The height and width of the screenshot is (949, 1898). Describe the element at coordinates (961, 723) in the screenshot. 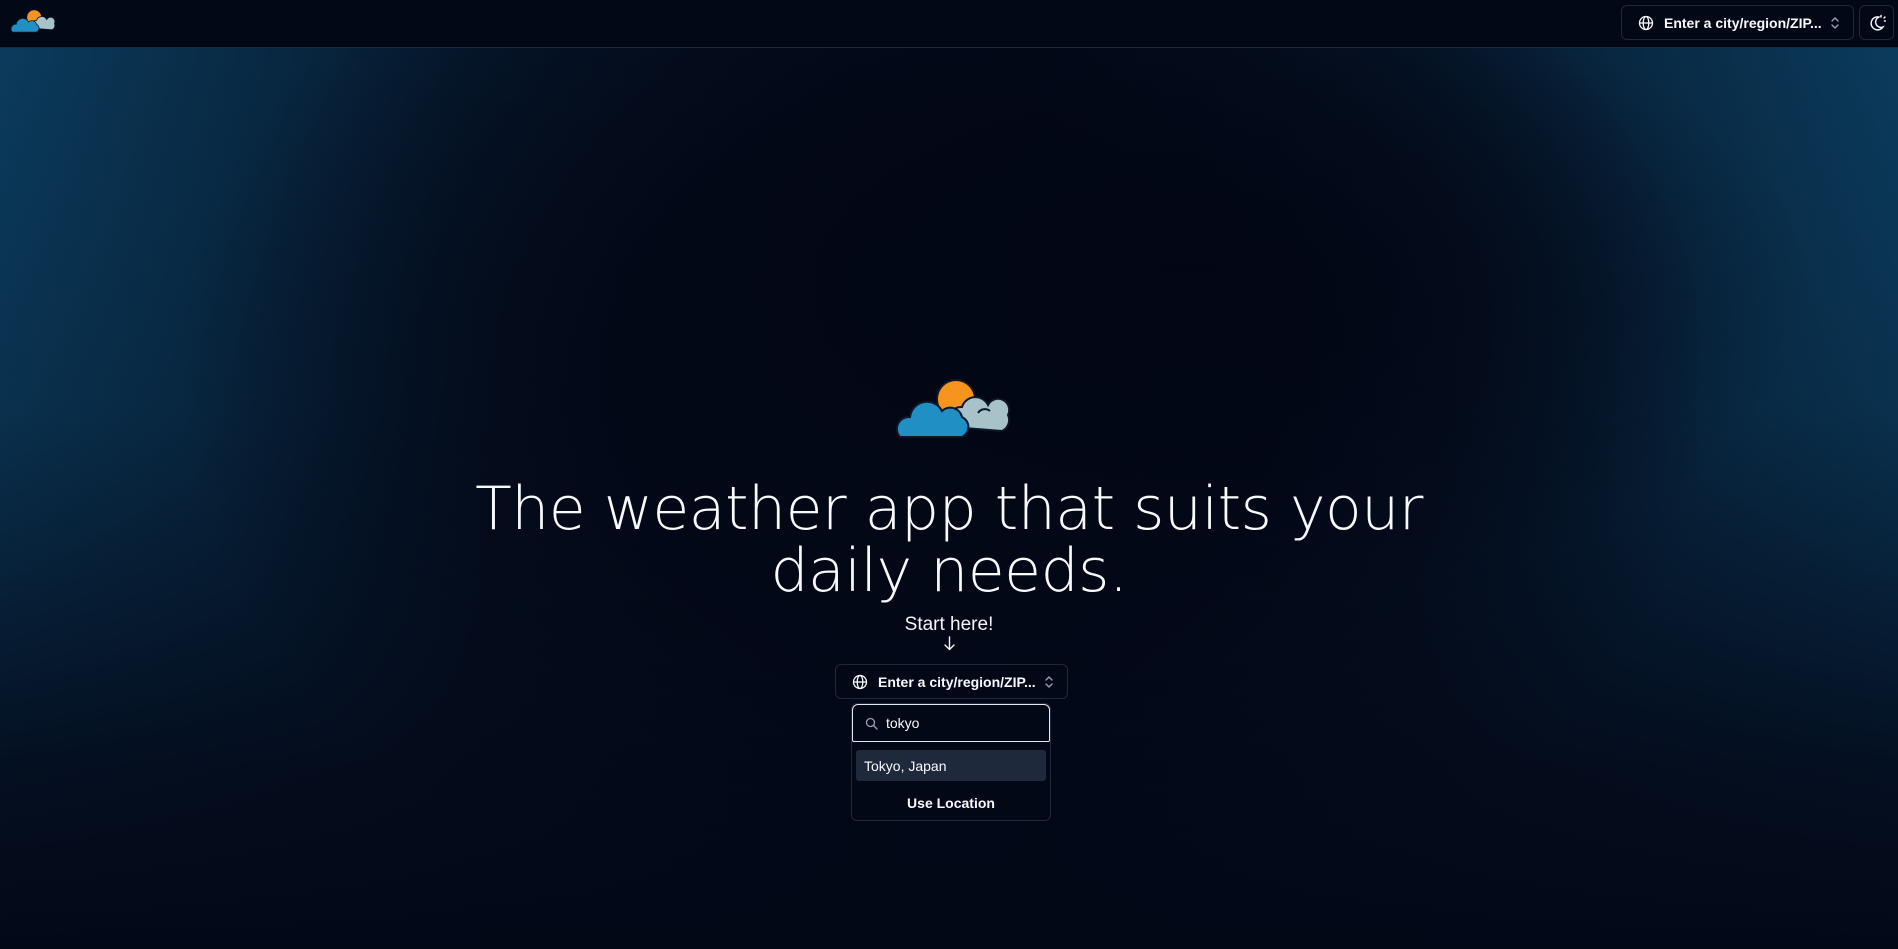

I see `location-search-input` at that location.